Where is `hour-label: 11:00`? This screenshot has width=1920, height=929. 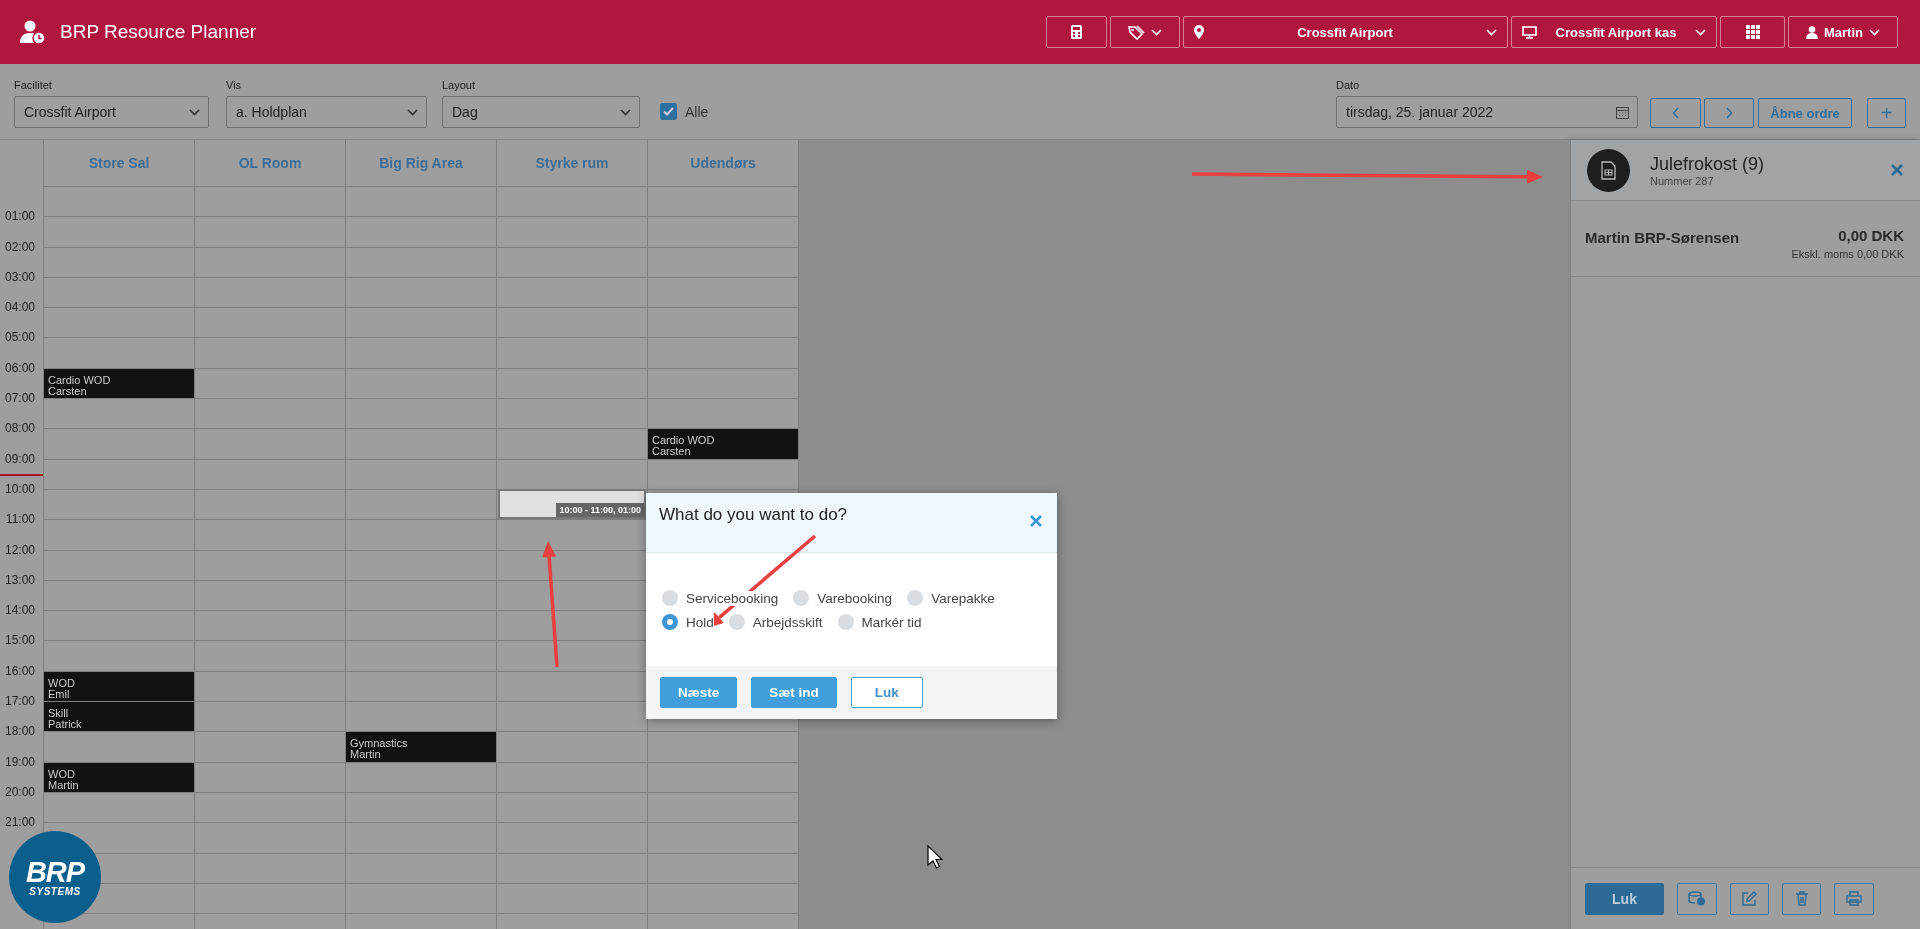 hour-label: 11:00 is located at coordinates (20, 519).